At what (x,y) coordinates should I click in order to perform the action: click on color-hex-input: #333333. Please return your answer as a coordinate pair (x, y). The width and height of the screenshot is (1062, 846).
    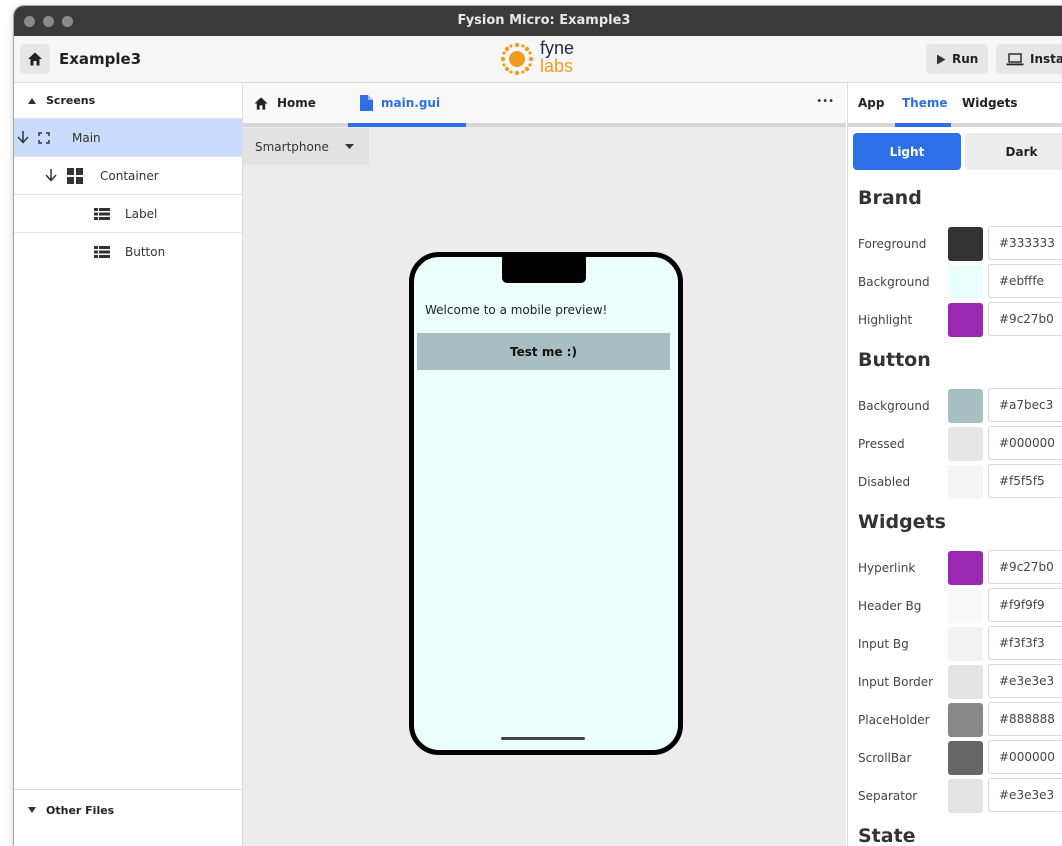
    Looking at the image, I should click on (1025, 243).